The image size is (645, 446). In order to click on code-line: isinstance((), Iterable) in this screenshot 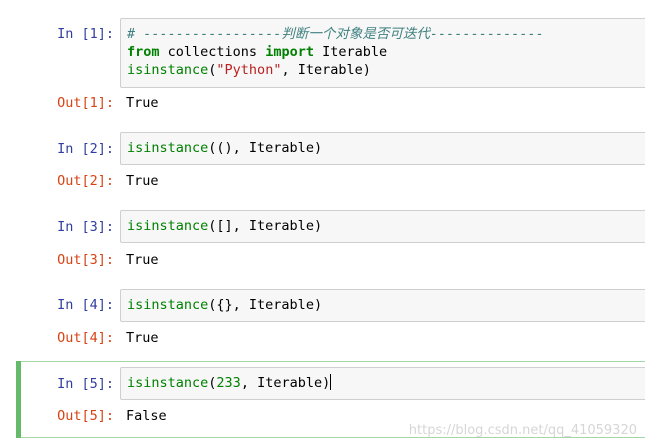, I will do `click(386, 148)`.